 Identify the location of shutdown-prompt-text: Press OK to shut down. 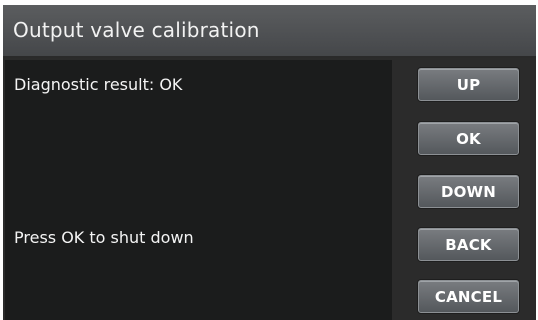
(104, 237).